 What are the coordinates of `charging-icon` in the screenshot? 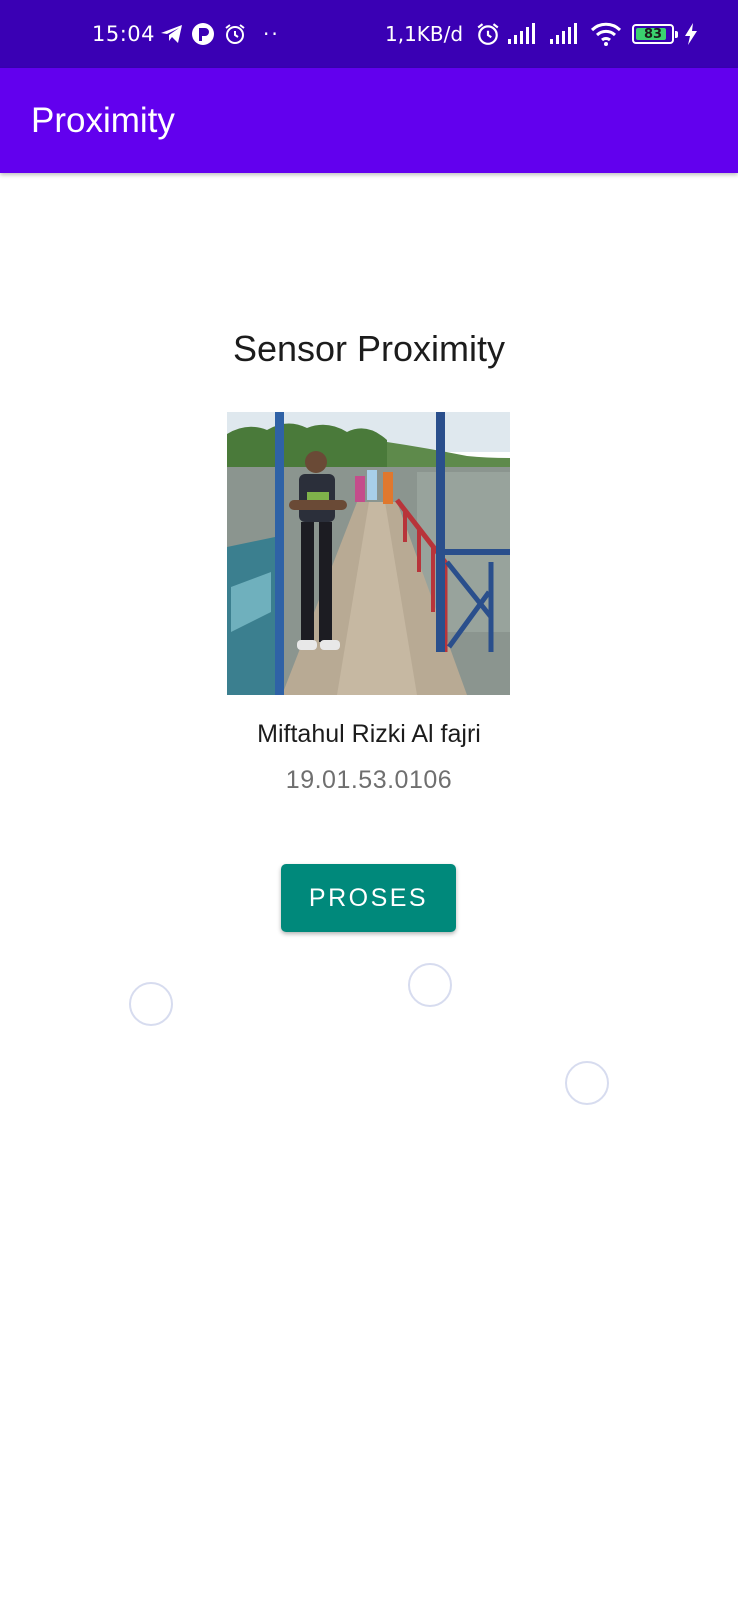 It's located at (691, 34).